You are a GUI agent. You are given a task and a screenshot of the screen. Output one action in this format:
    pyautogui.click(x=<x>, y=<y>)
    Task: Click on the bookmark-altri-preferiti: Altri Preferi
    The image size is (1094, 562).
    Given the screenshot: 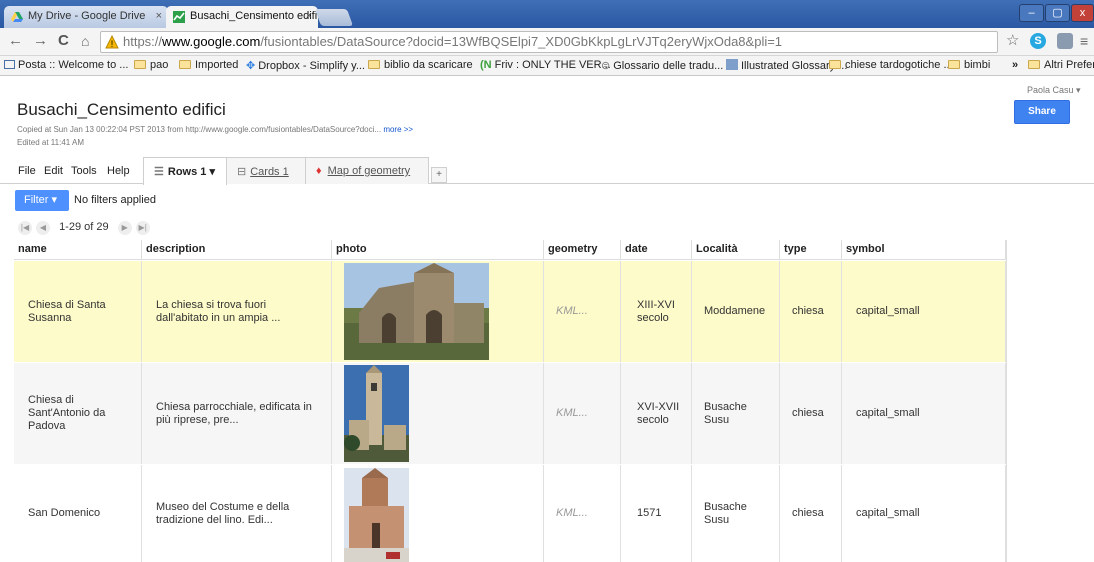 What is the action you would take?
    pyautogui.click(x=1061, y=65)
    